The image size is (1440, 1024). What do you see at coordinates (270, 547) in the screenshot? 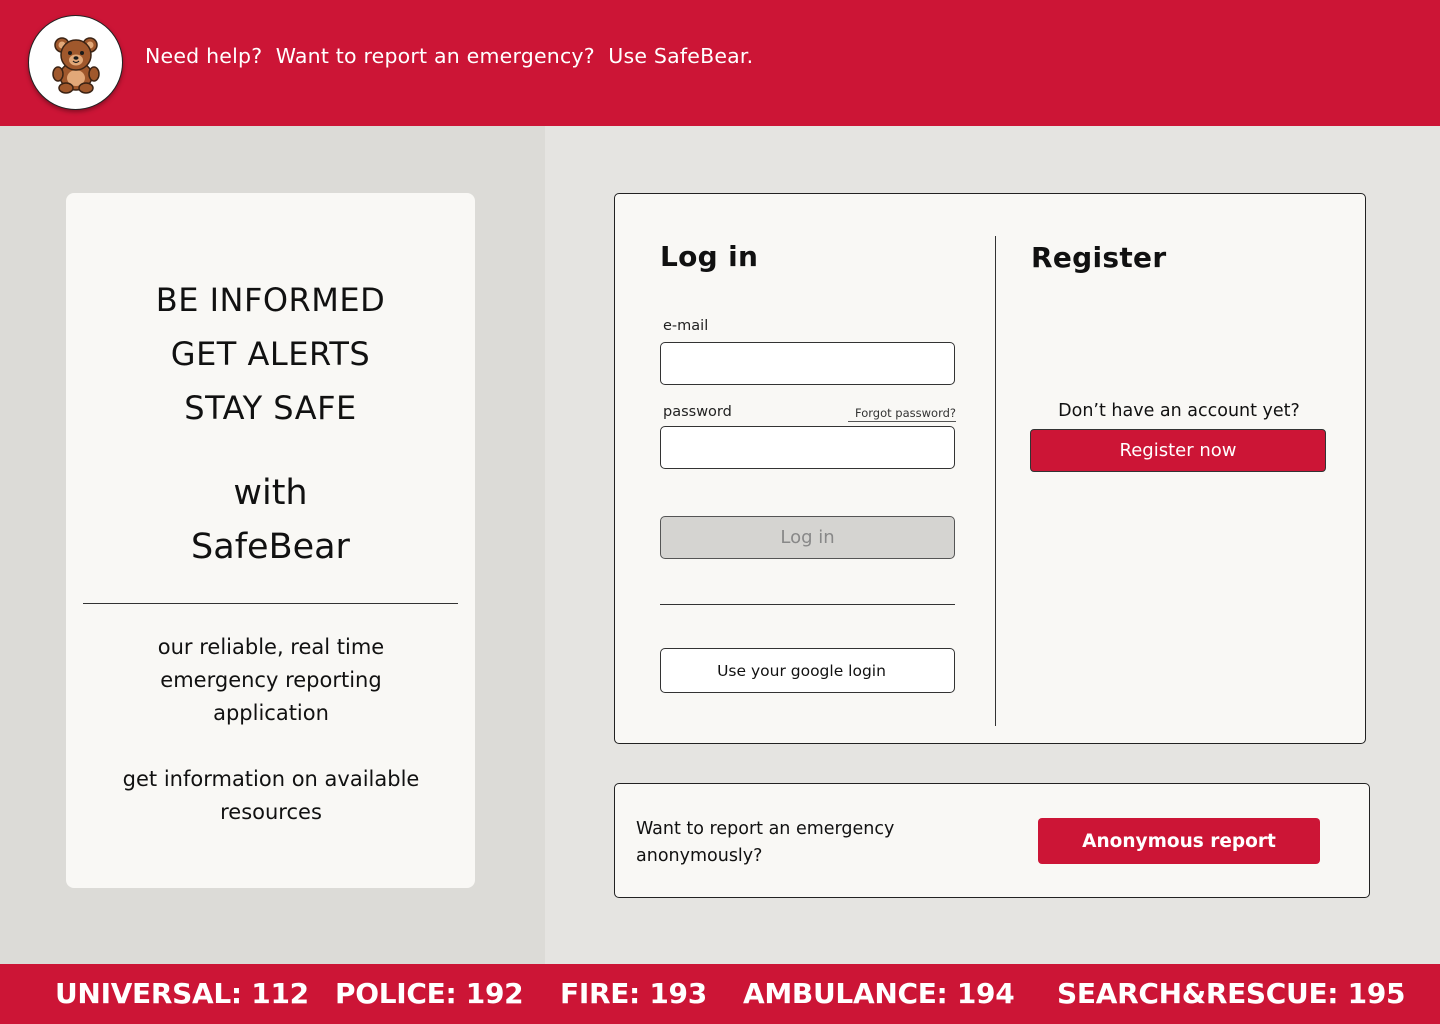
I see `brand-name: SafeBear` at bounding box center [270, 547].